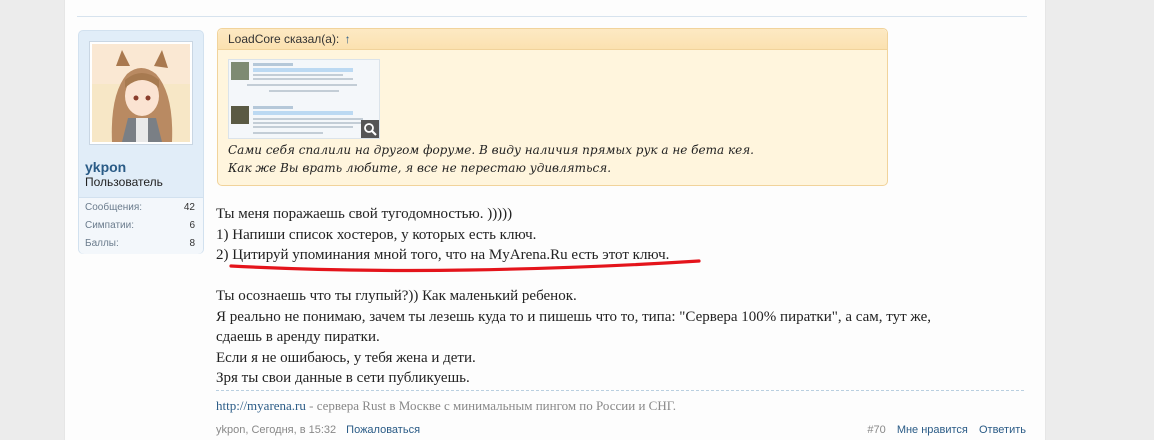 Image resolution: width=1154 pixels, height=440 pixels. What do you see at coordinates (370, 129) in the screenshot?
I see `zoom-icon` at bounding box center [370, 129].